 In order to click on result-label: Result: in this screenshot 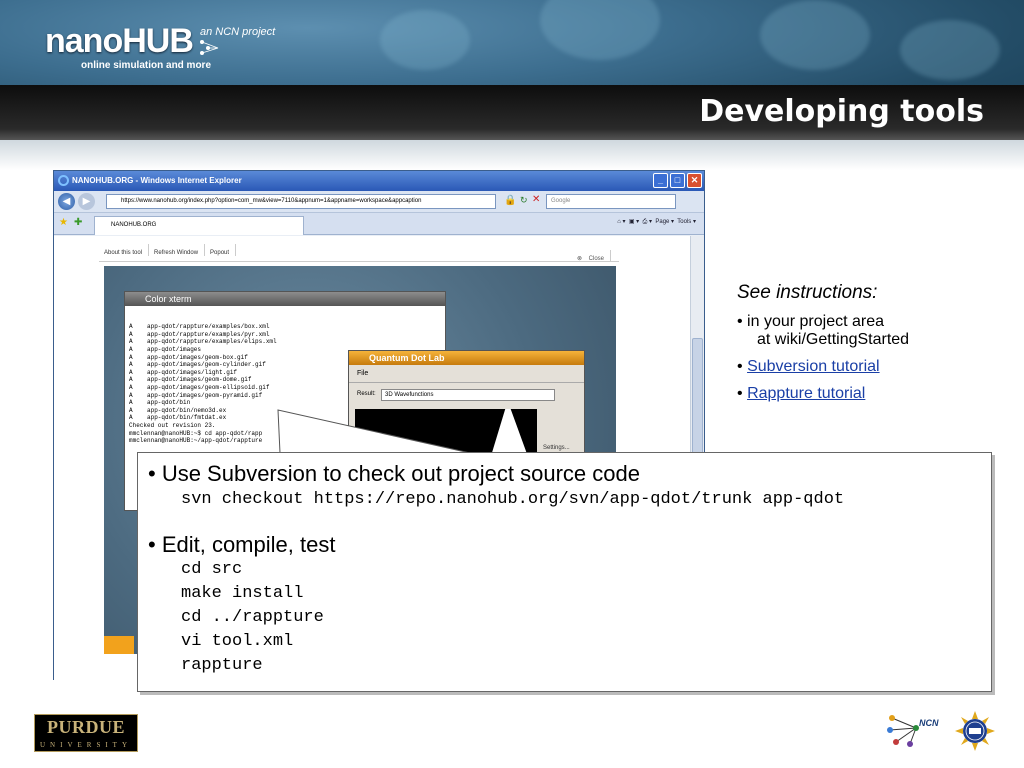, I will do `click(366, 394)`.